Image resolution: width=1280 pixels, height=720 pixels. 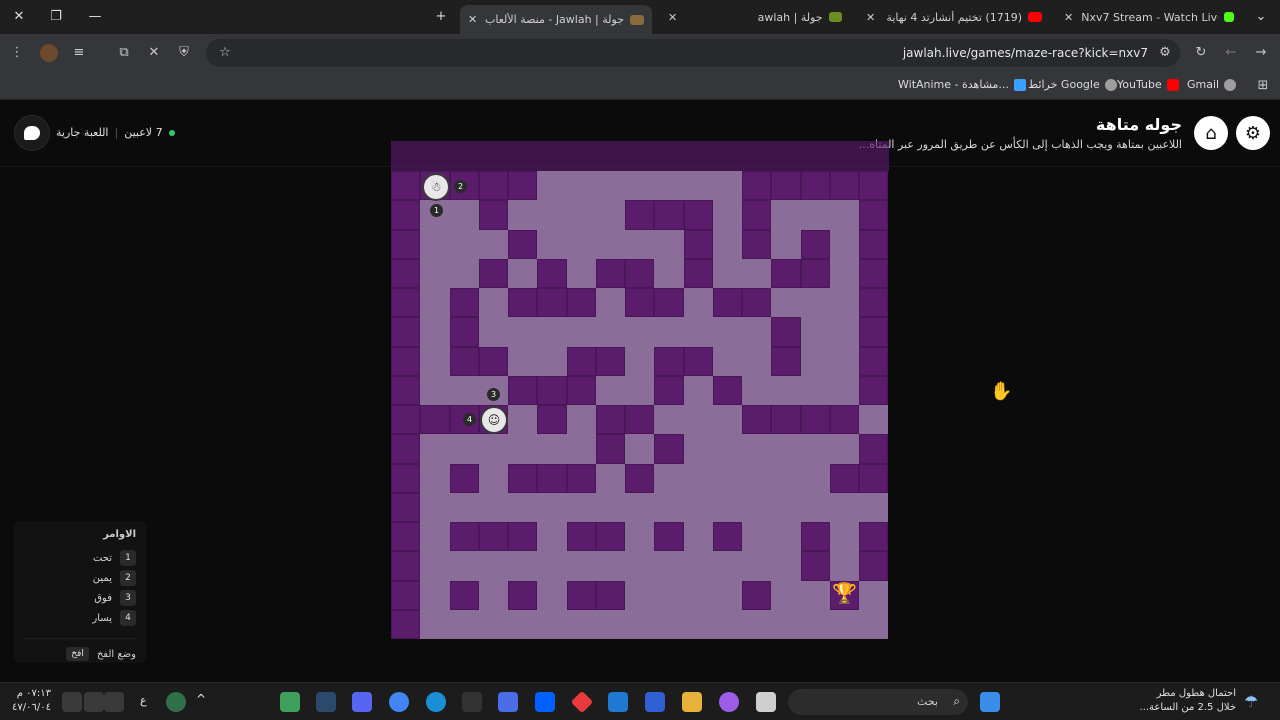 What do you see at coordinates (1139, 84) in the screenshot?
I see `bookmark-label: YouTube` at bounding box center [1139, 84].